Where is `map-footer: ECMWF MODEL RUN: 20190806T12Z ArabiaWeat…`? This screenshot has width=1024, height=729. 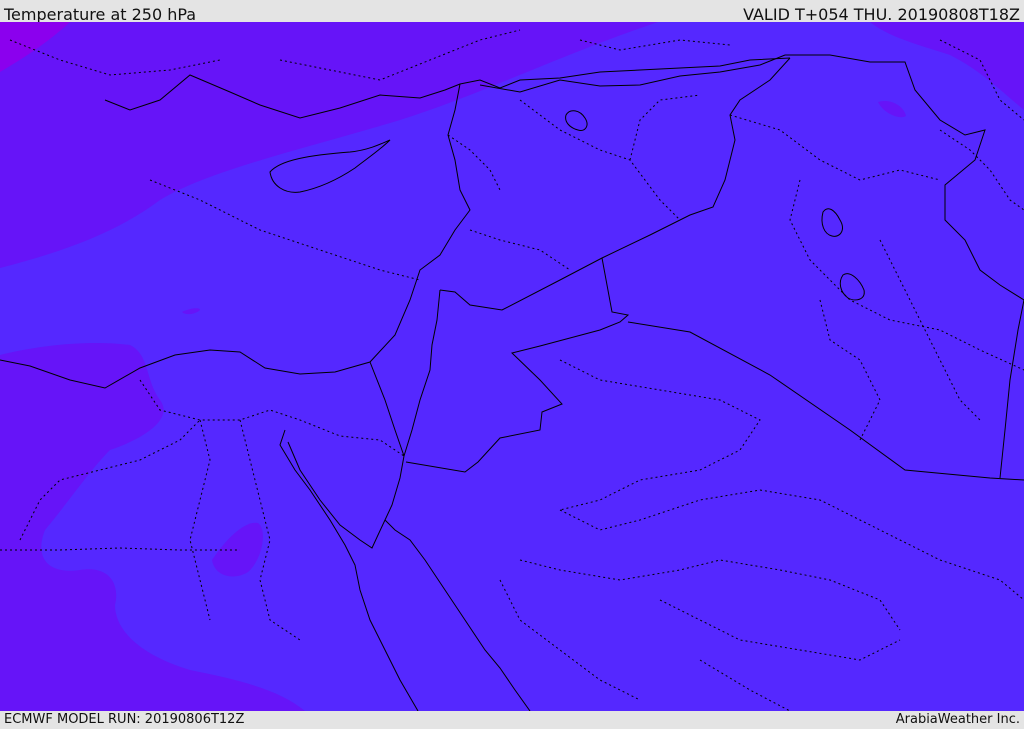
map-footer: ECMWF MODEL RUN: 20190806T12Z ArabiaWeat… is located at coordinates (512, 720).